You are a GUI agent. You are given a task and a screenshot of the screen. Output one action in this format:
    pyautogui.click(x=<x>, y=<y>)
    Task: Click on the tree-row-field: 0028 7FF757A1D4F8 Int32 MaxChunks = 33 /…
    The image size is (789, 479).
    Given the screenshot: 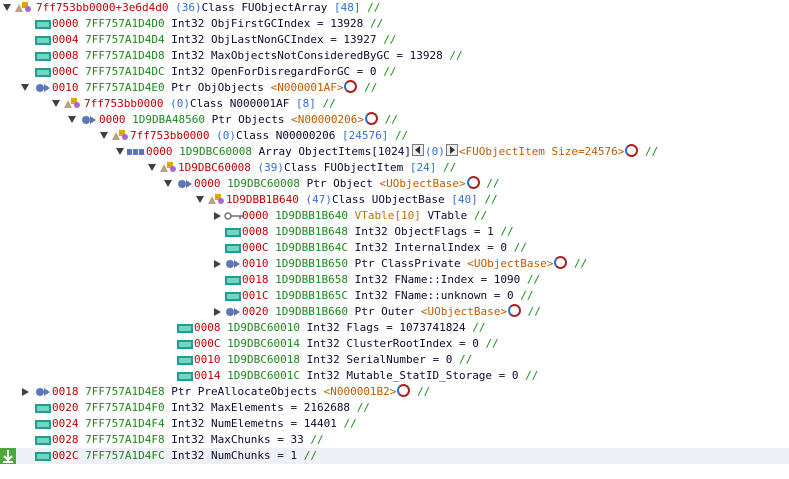 What is the action you would take?
    pyautogui.click(x=394, y=440)
    